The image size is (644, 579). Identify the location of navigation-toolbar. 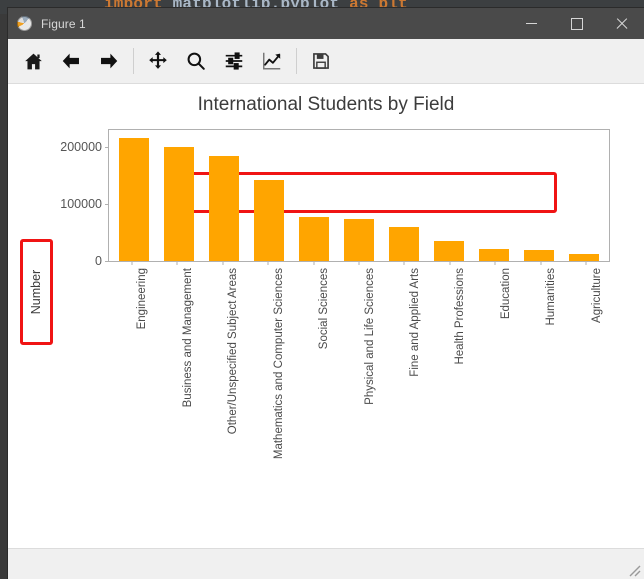
(326, 61).